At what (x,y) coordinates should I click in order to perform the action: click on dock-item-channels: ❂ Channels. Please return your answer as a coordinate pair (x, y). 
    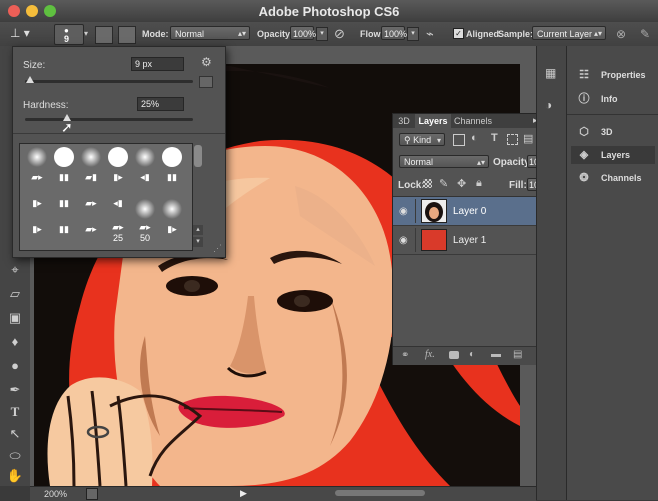
    Looking at the image, I should click on (613, 178).